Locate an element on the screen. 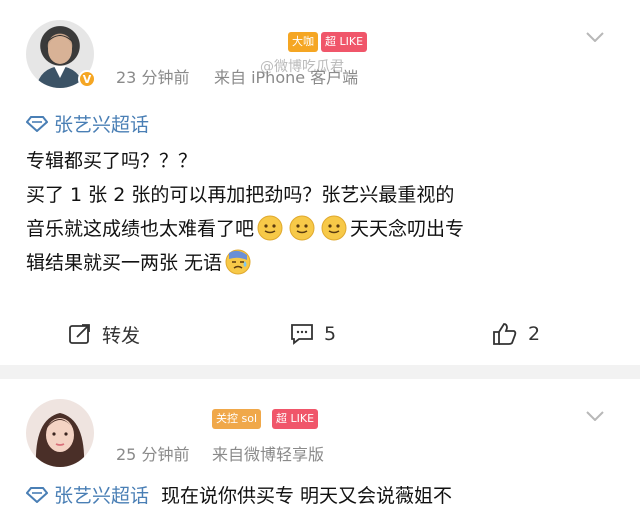  post-divider is located at coordinates (320, 372).